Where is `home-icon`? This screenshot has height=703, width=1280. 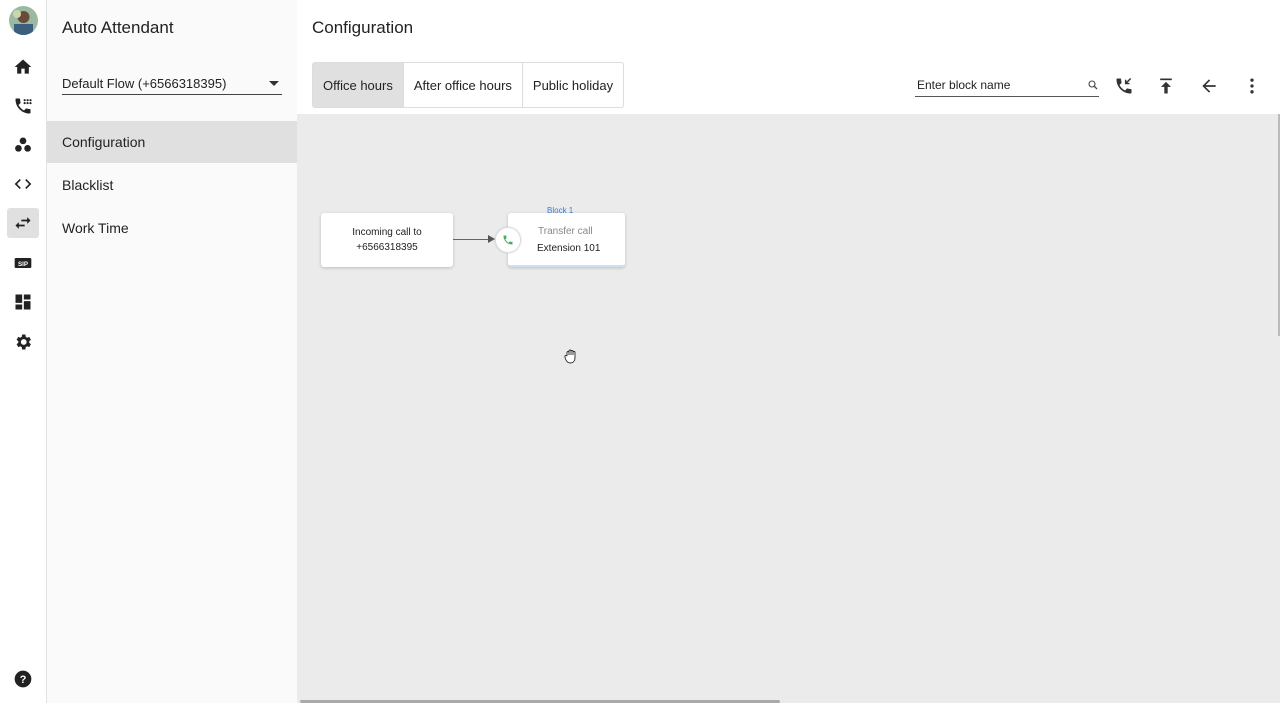
home-icon is located at coordinates (23, 67).